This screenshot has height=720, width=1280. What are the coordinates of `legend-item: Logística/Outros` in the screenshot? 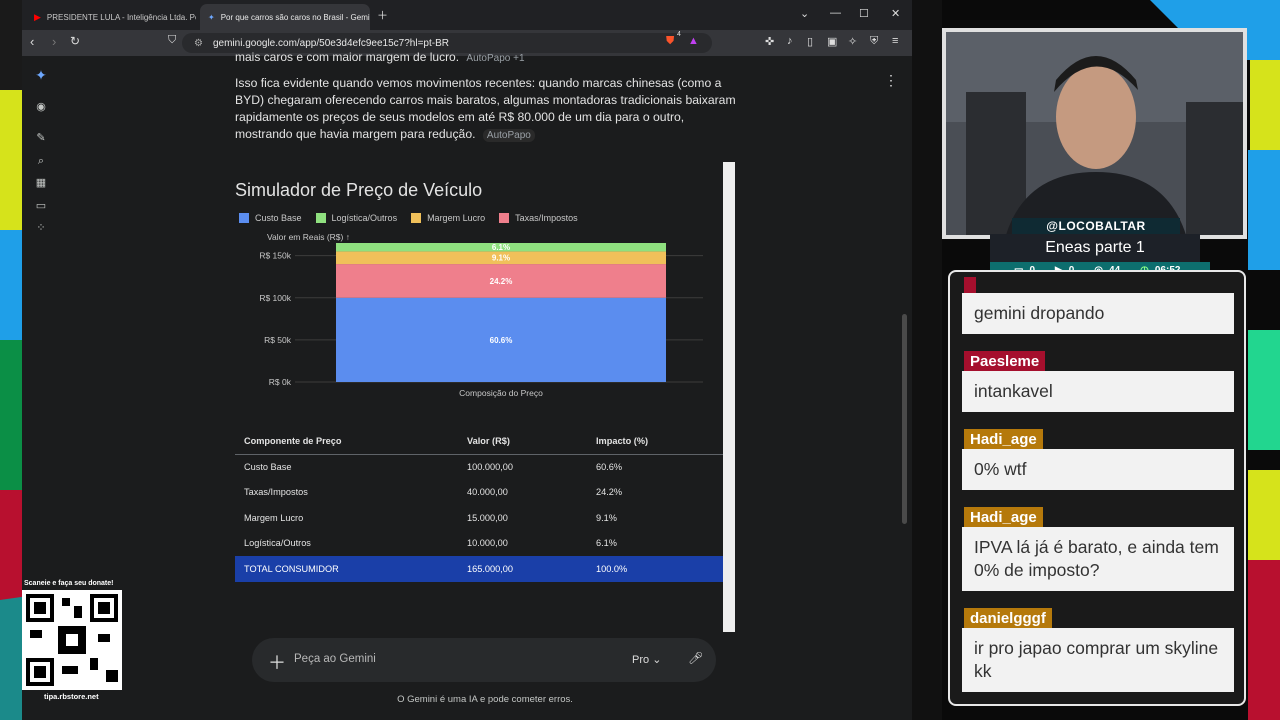 It's located at (356, 218).